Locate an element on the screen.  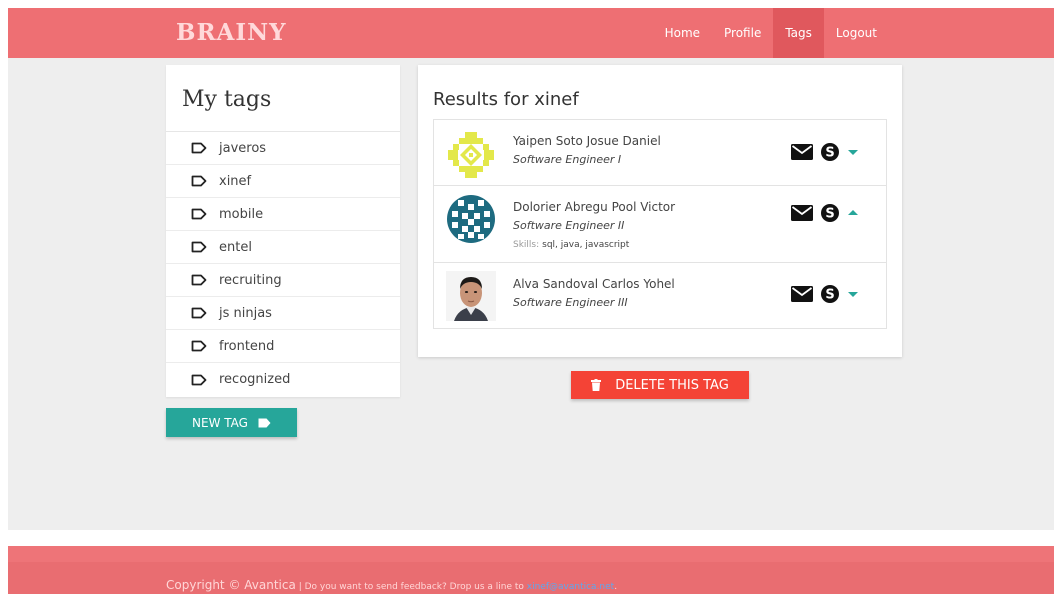
footer-period: . is located at coordinates (616, 587).